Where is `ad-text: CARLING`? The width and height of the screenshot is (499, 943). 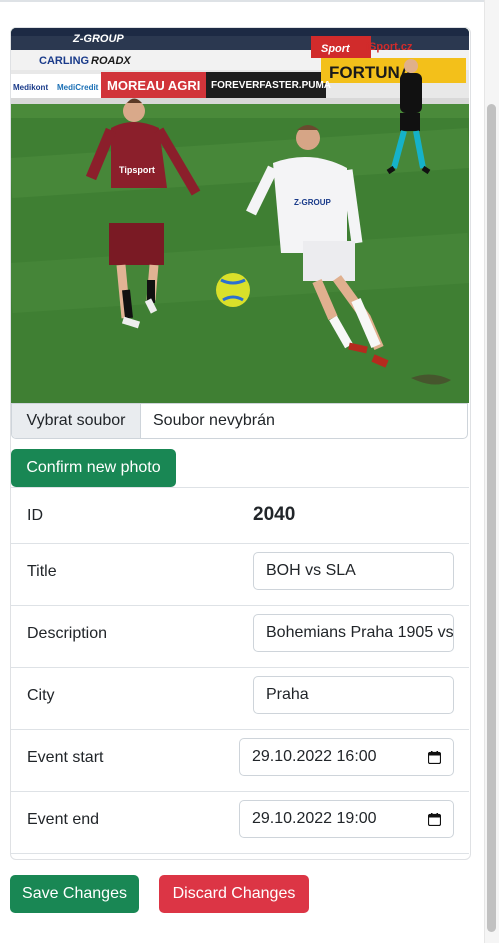 ad-text: CARLING is located at coordinates (64, 61).